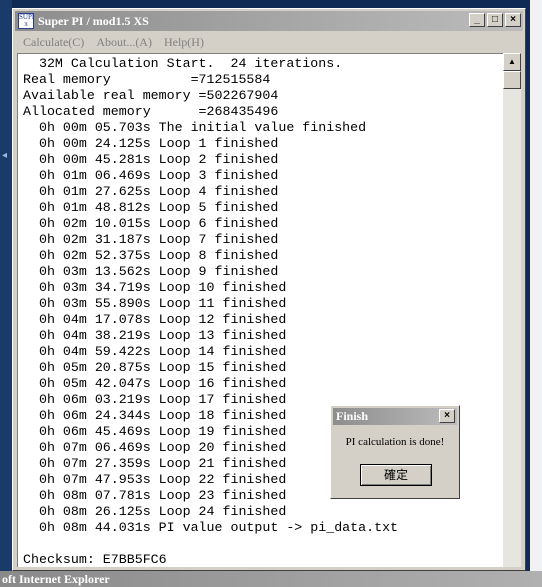 This screenshot has height=587, width=542. Describe the element at coordinates (269, 21) in the screenshot. I see `title-bar: SUPER π Super PI / mod1.5 XS _ □ ×` at that location.